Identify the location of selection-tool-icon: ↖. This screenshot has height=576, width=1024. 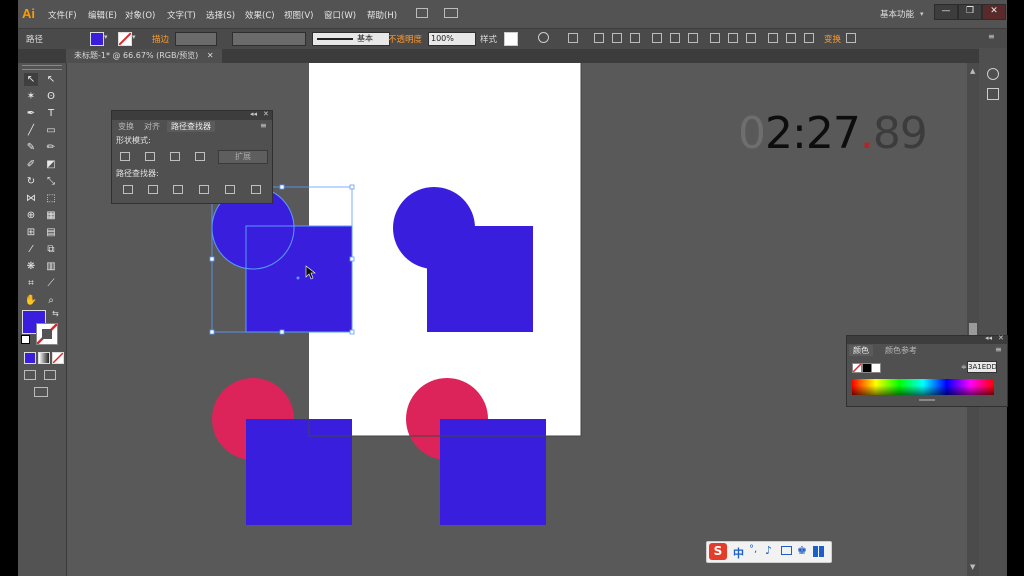
(31, 79).